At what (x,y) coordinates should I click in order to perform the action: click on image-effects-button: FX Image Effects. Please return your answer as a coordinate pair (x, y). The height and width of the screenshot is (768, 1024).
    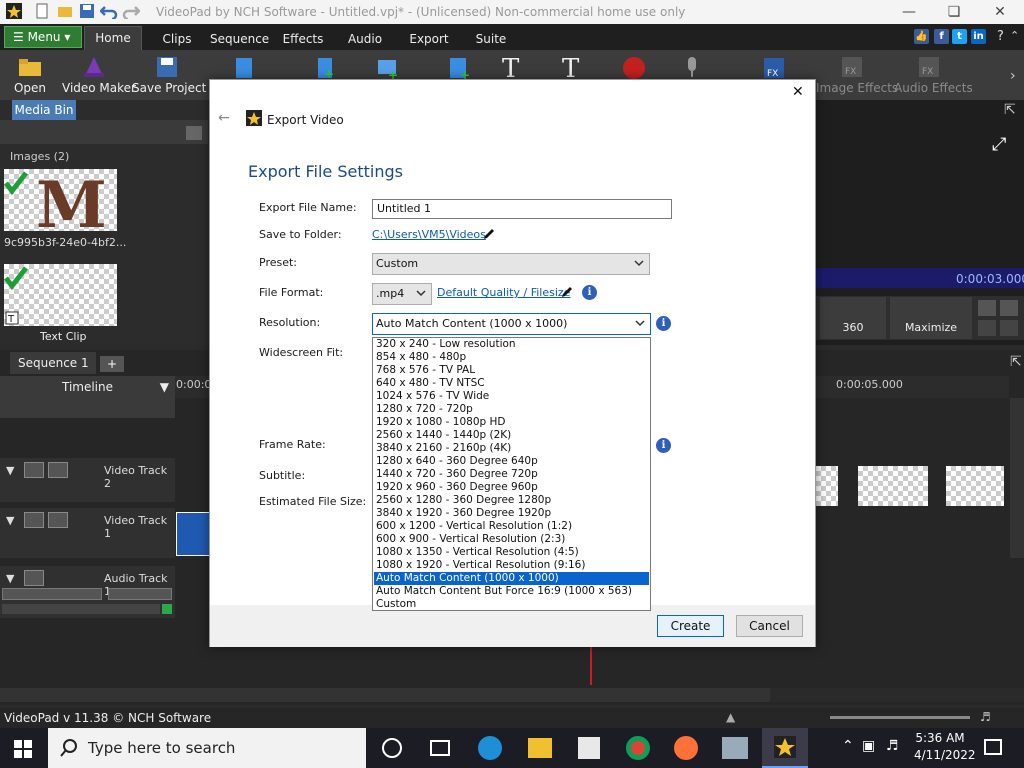
    Looking at the image, I should click on (857, 74).